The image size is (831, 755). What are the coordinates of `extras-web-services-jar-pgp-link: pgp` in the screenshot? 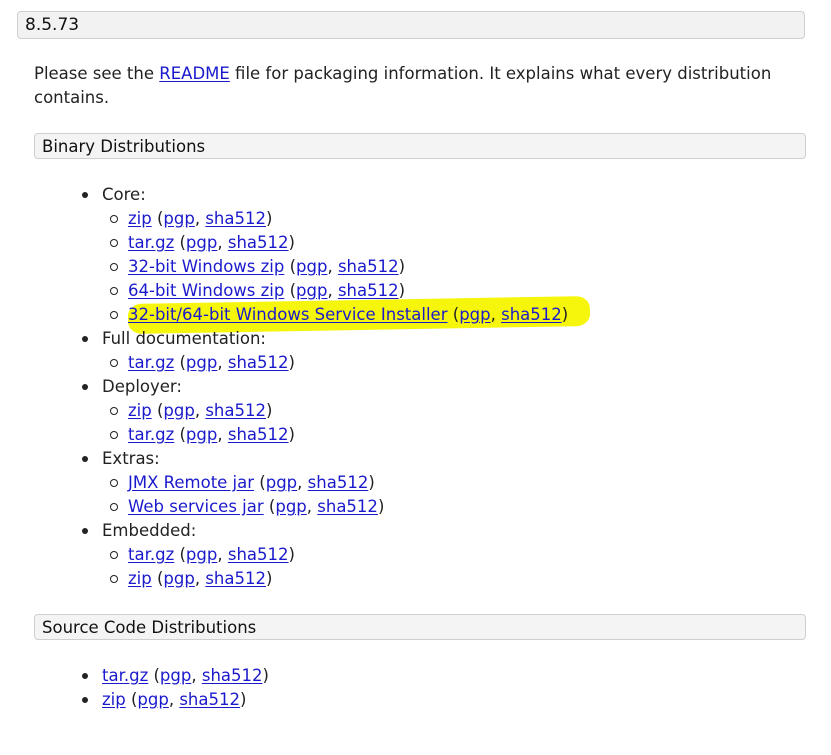 It's located at (290, 506).